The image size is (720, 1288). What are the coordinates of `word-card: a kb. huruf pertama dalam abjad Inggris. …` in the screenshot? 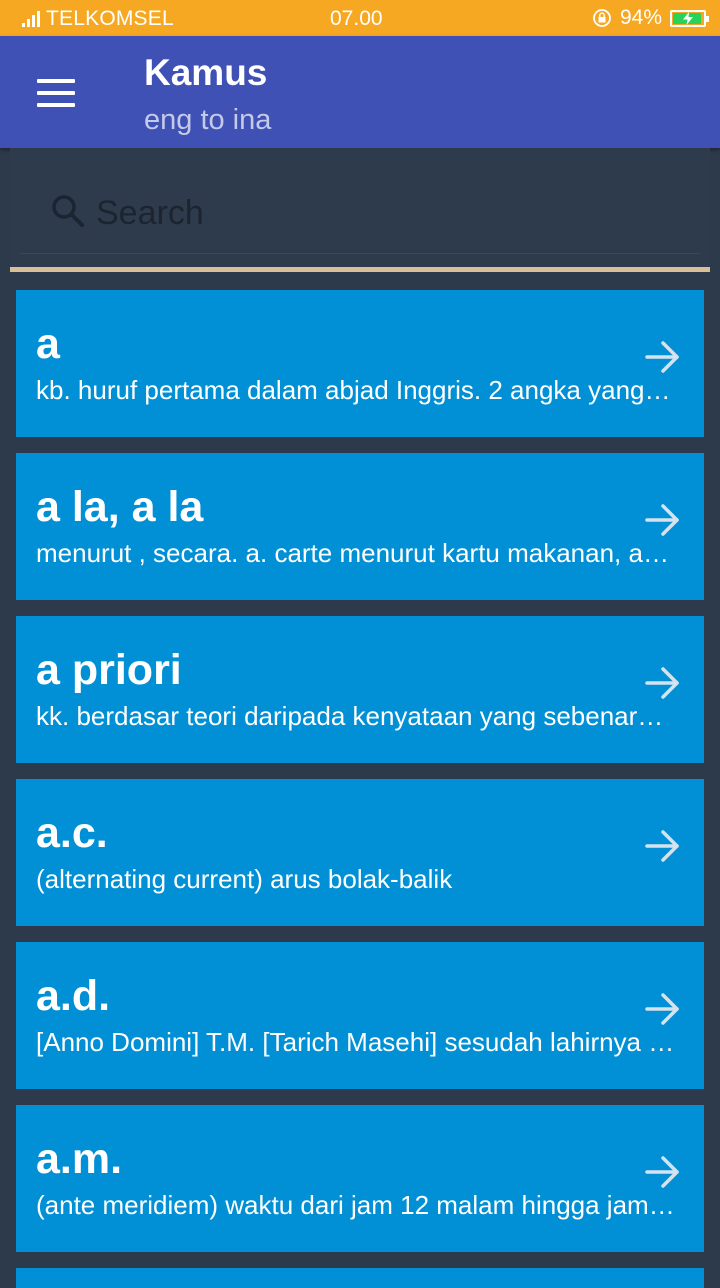 It's located at (360, 363).